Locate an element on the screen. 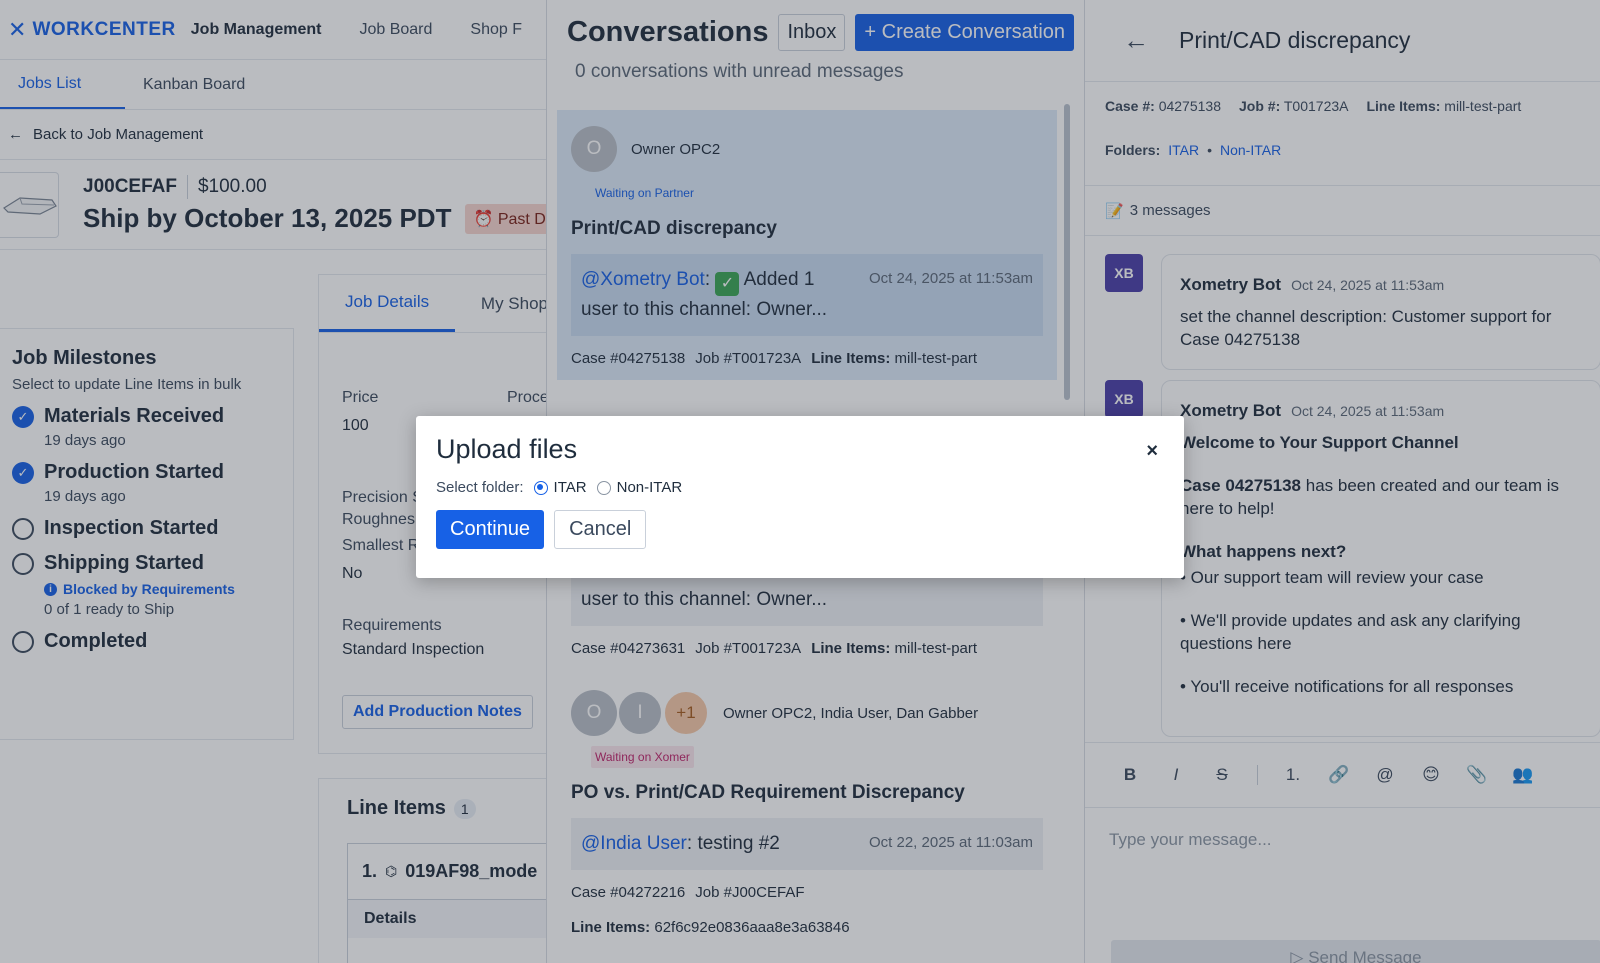 The width and height of the screenshot is (1600, 963). radio-itar: ITAR is located at coordinates (560, 487).